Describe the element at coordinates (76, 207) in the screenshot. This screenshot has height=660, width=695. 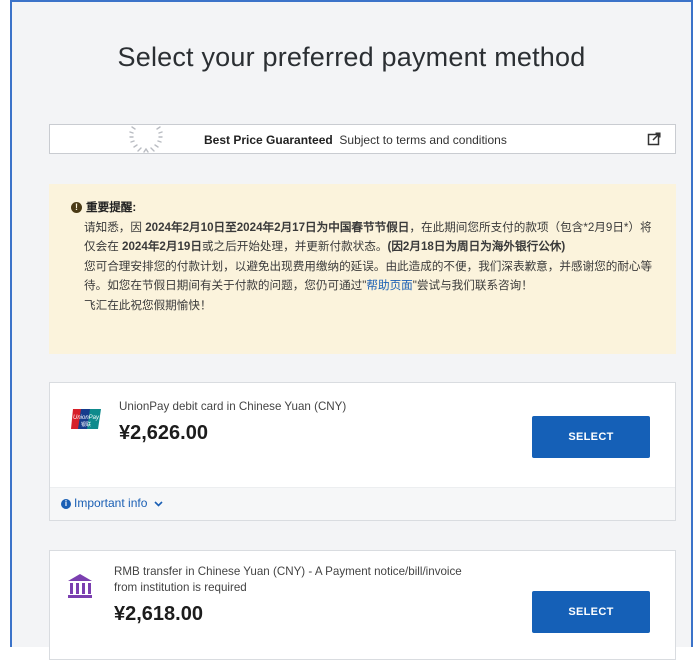
I see `info-icon: !` at that location.